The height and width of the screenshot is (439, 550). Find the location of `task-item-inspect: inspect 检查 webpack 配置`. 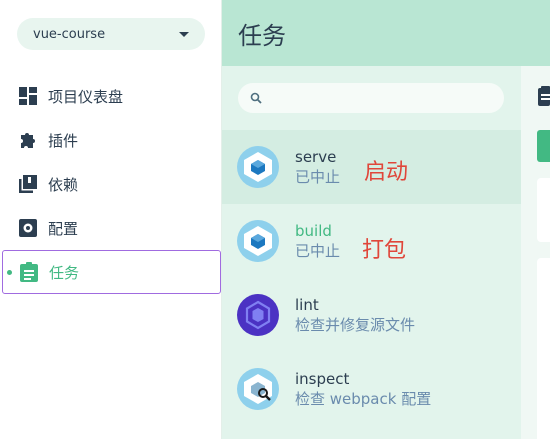

task-item-inspect: inspect 检查 webpack 配置 is located at coordinates (371, 389).